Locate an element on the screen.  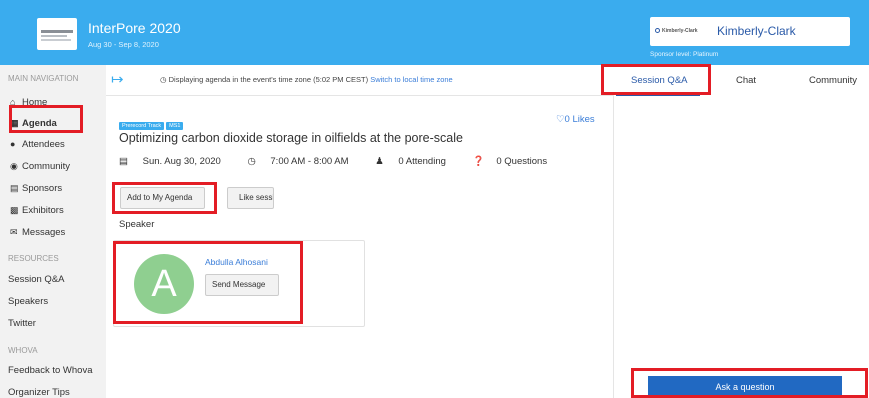
attending-count: 0 Attending is located at coordinates (422, 161).